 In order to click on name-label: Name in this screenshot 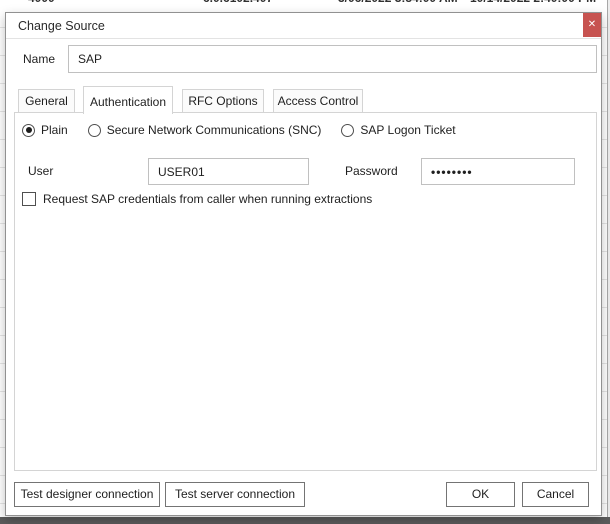, I will do `click(39, 59)`.